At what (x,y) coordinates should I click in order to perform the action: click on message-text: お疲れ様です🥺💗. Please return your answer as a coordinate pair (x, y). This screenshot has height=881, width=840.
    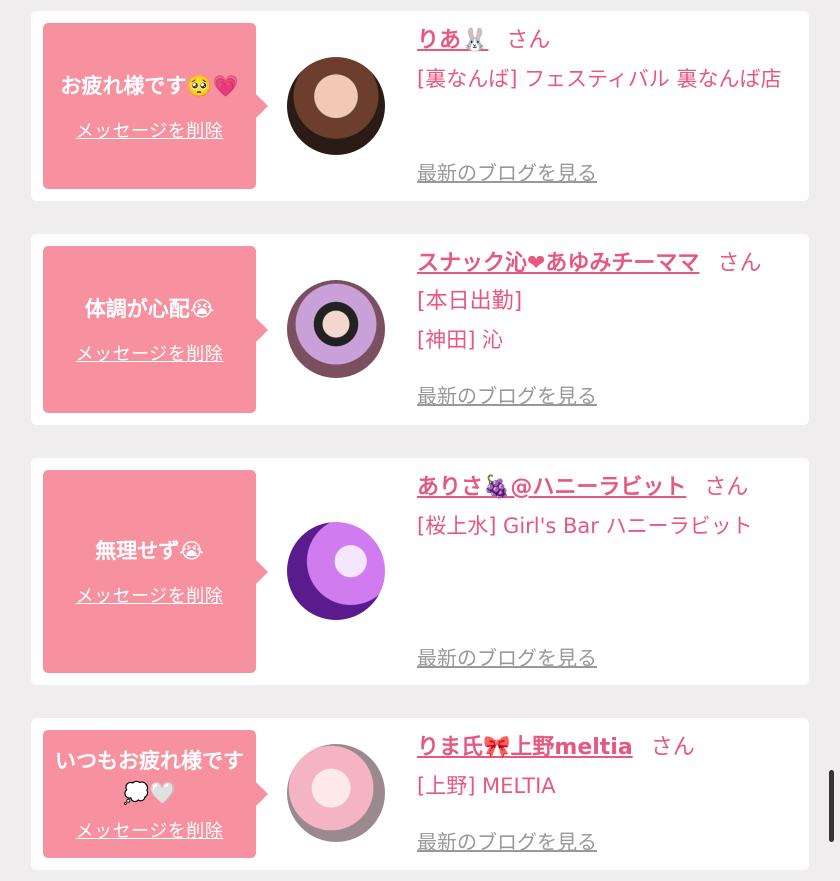
    Looking at the image, I should click on (149, 85).